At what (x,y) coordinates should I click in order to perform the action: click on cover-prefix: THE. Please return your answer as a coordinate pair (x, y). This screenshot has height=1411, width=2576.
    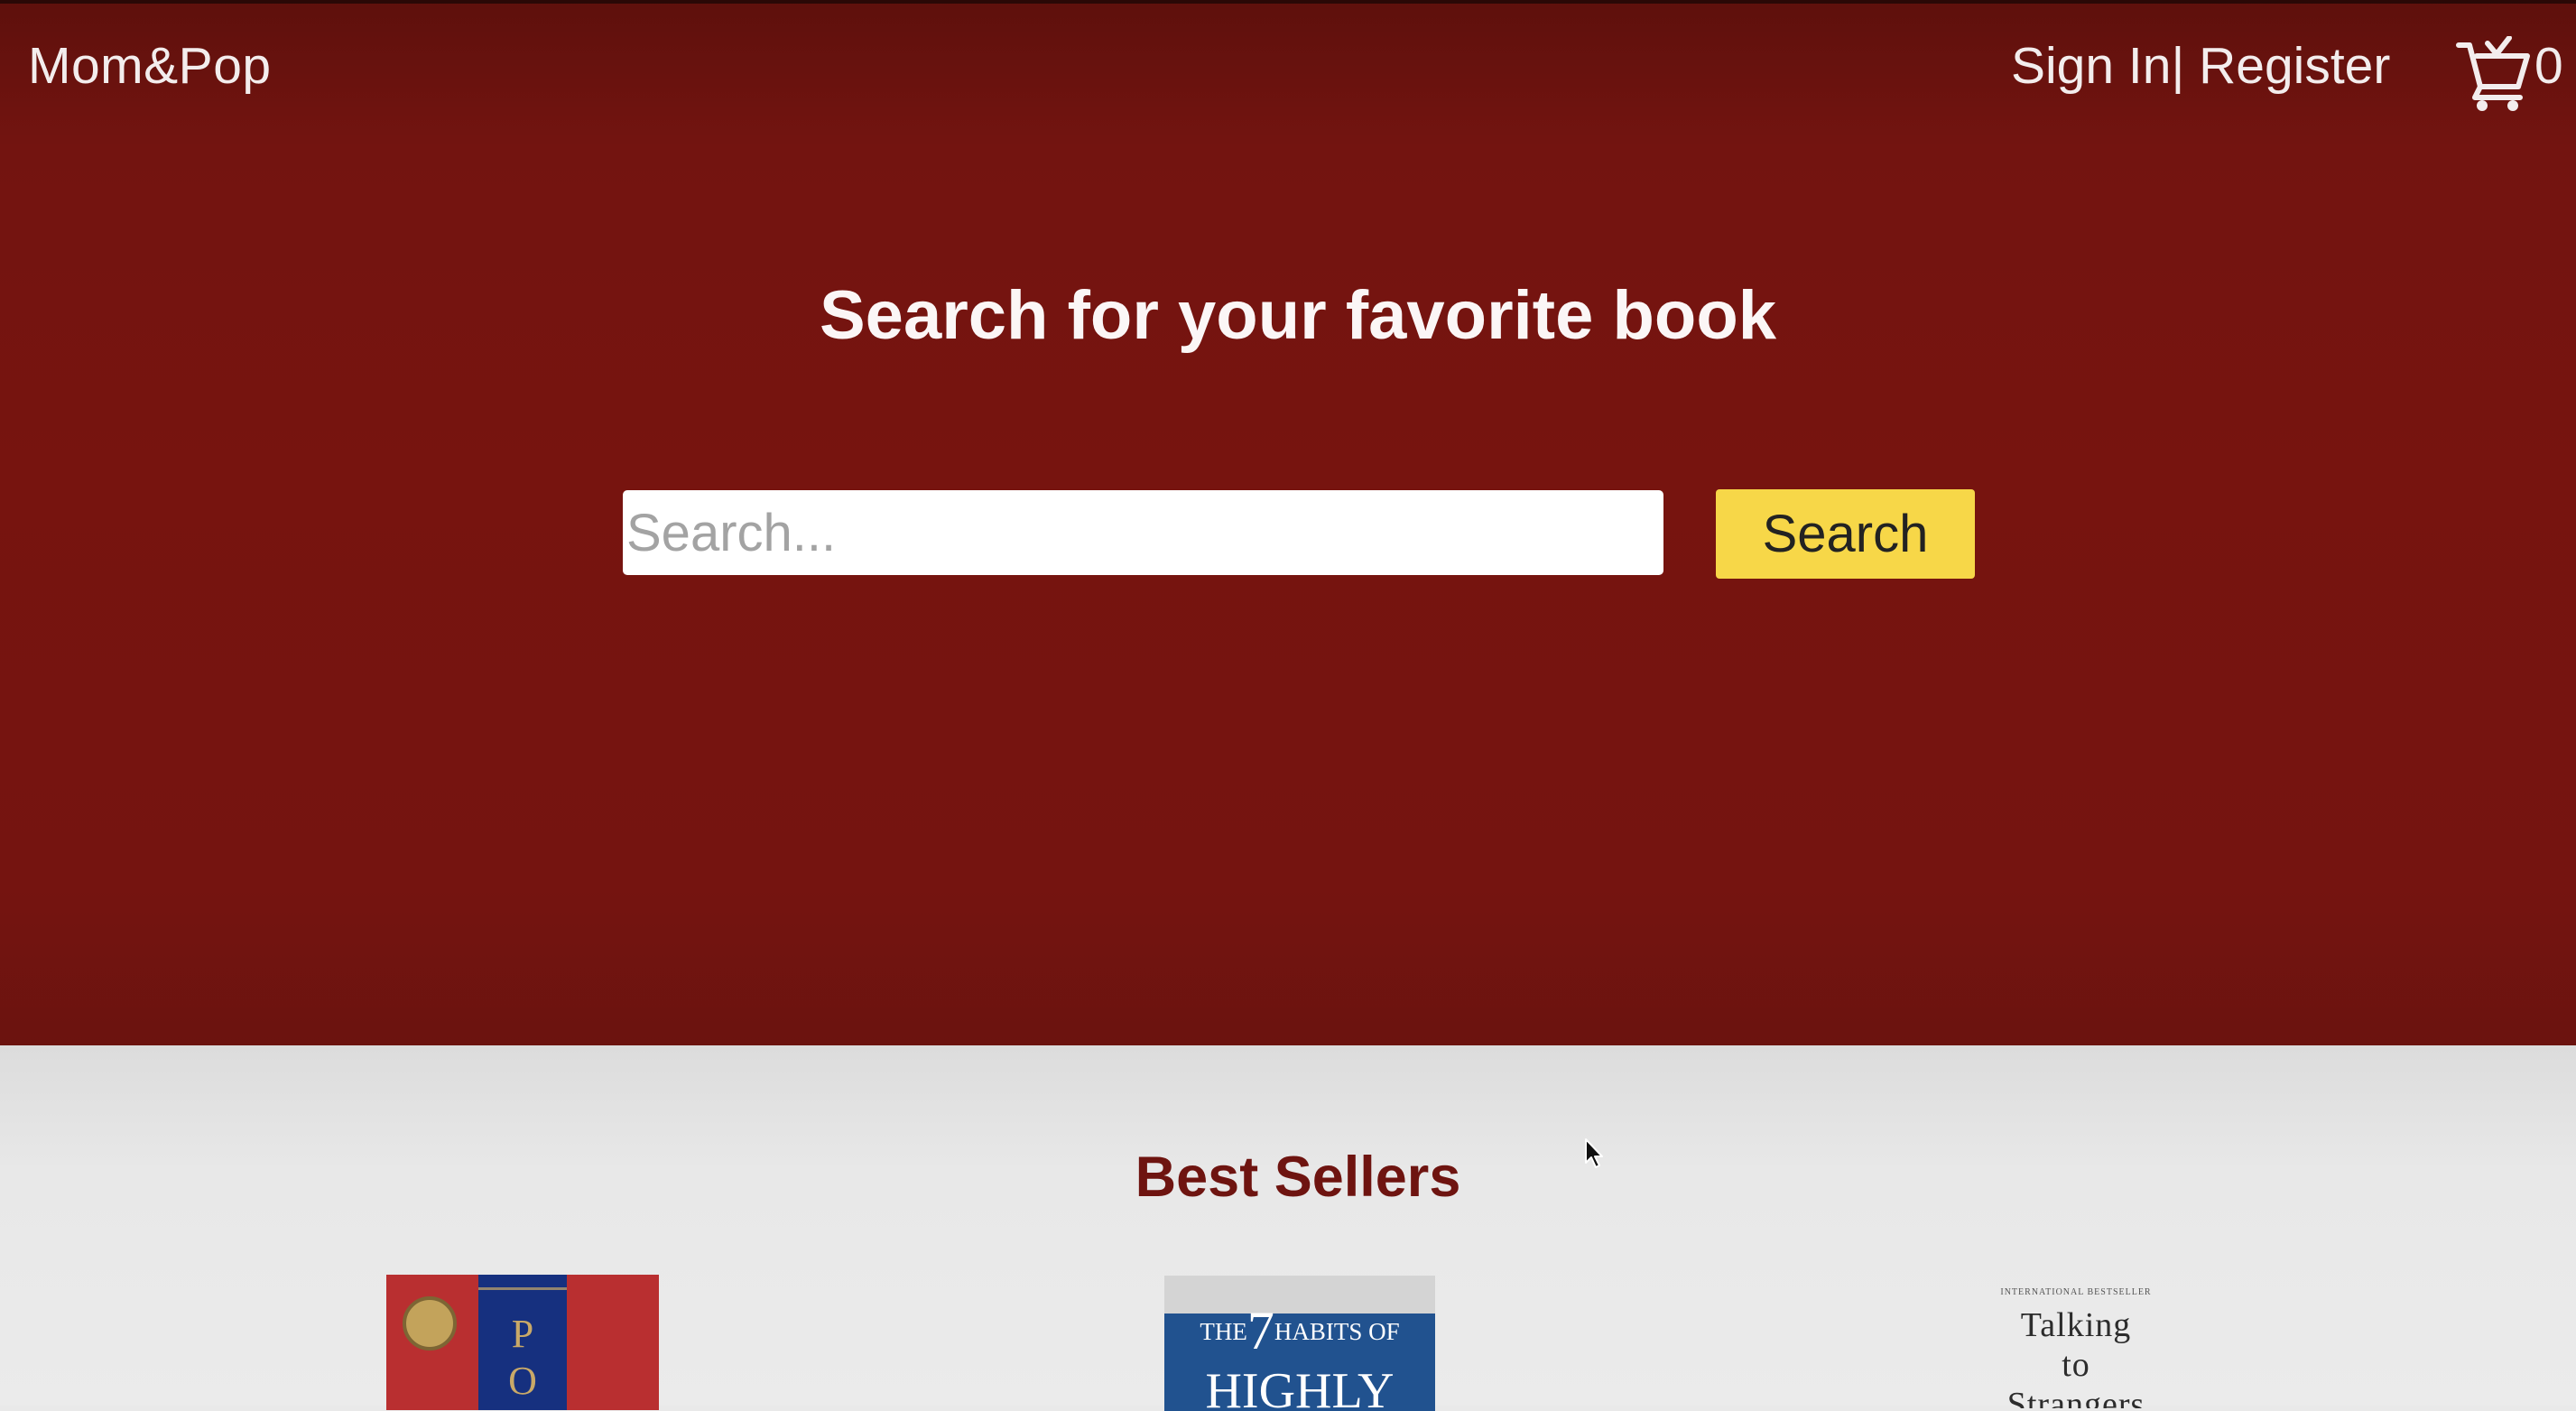
    Looking at the image, I should click on (1223, 1331).